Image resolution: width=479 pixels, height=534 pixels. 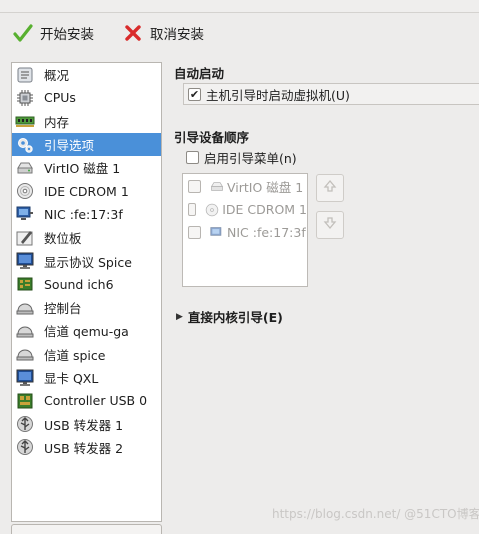 I want to click on autostart-checkbox-row: ✔ 主机引导时启动虚拟机(U), so click(x=269, y=94).